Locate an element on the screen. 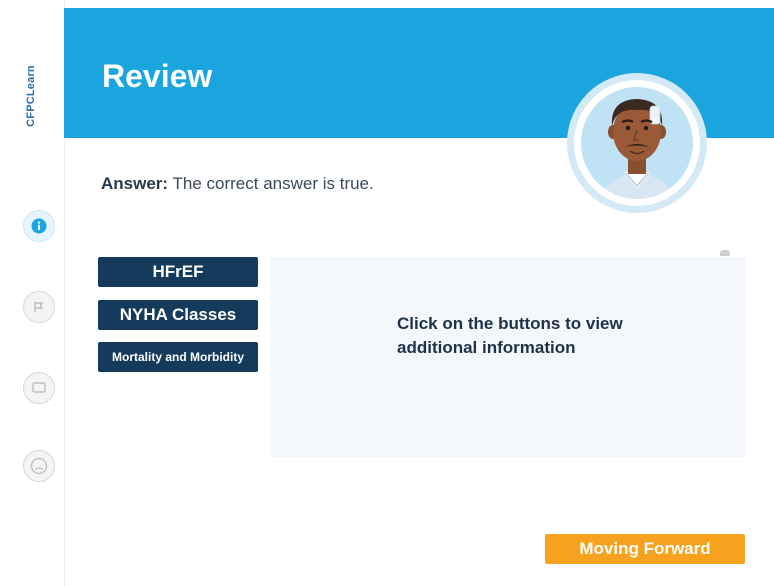 The width and height of the screenshot is (774, 586). patient-avatar is located at coordinates (637, 143).